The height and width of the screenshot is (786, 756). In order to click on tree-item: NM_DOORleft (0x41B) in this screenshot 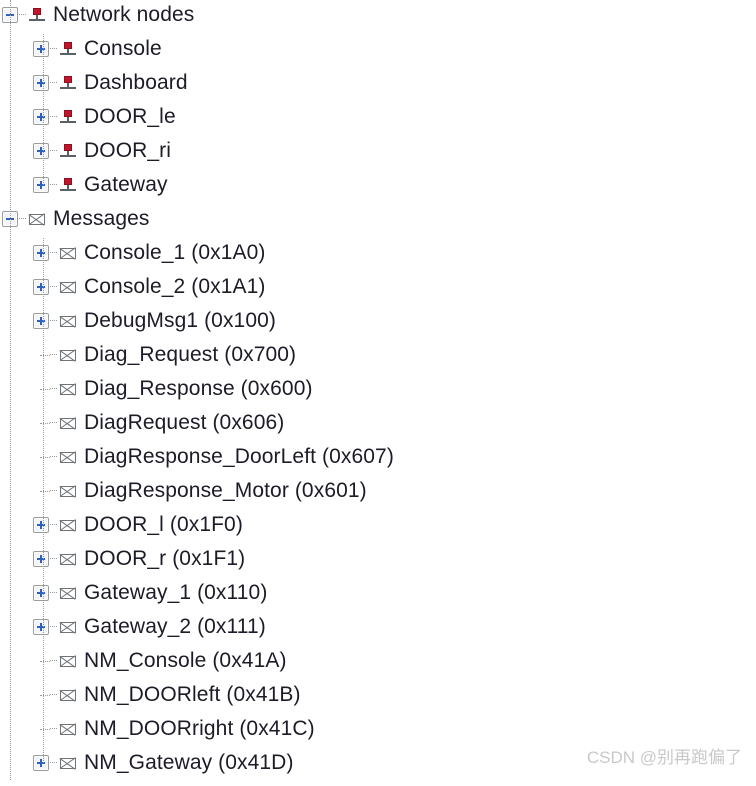, I will do `click(150, 695)`.